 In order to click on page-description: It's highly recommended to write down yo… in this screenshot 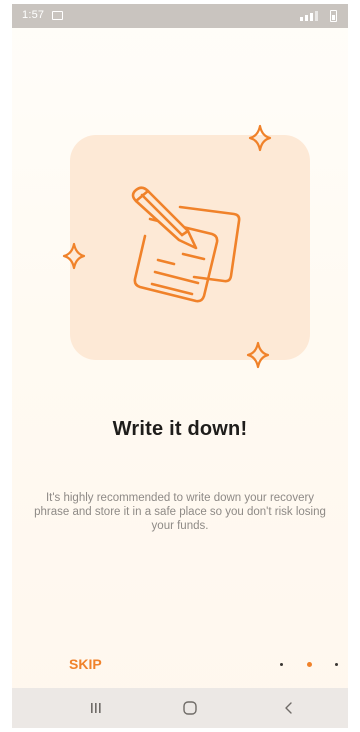, I will do `click(180, 512)`.